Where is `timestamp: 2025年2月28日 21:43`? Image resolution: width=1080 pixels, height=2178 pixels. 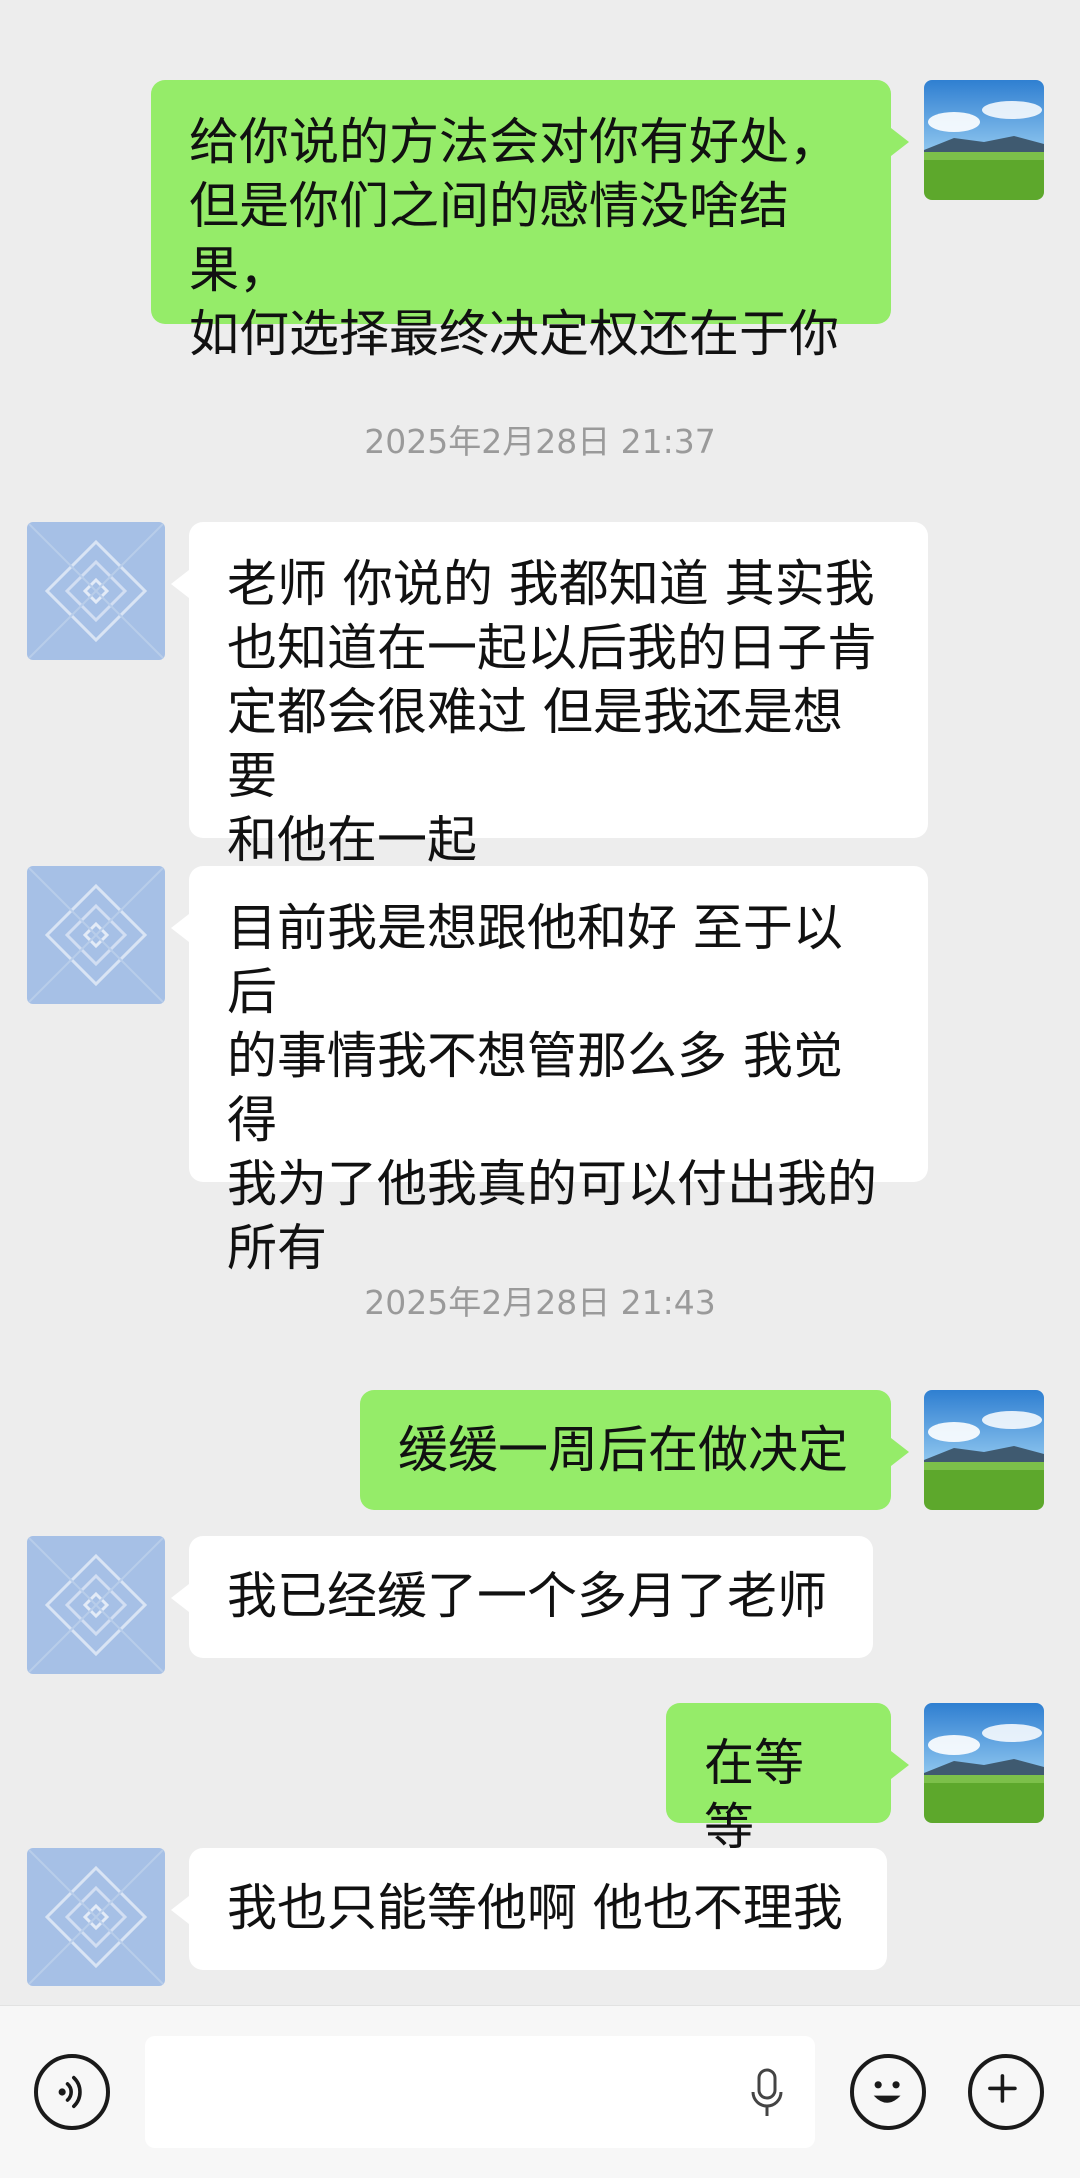
timestamp: 2025年2月28日 21:43 is located at coordinates (540, 1302).